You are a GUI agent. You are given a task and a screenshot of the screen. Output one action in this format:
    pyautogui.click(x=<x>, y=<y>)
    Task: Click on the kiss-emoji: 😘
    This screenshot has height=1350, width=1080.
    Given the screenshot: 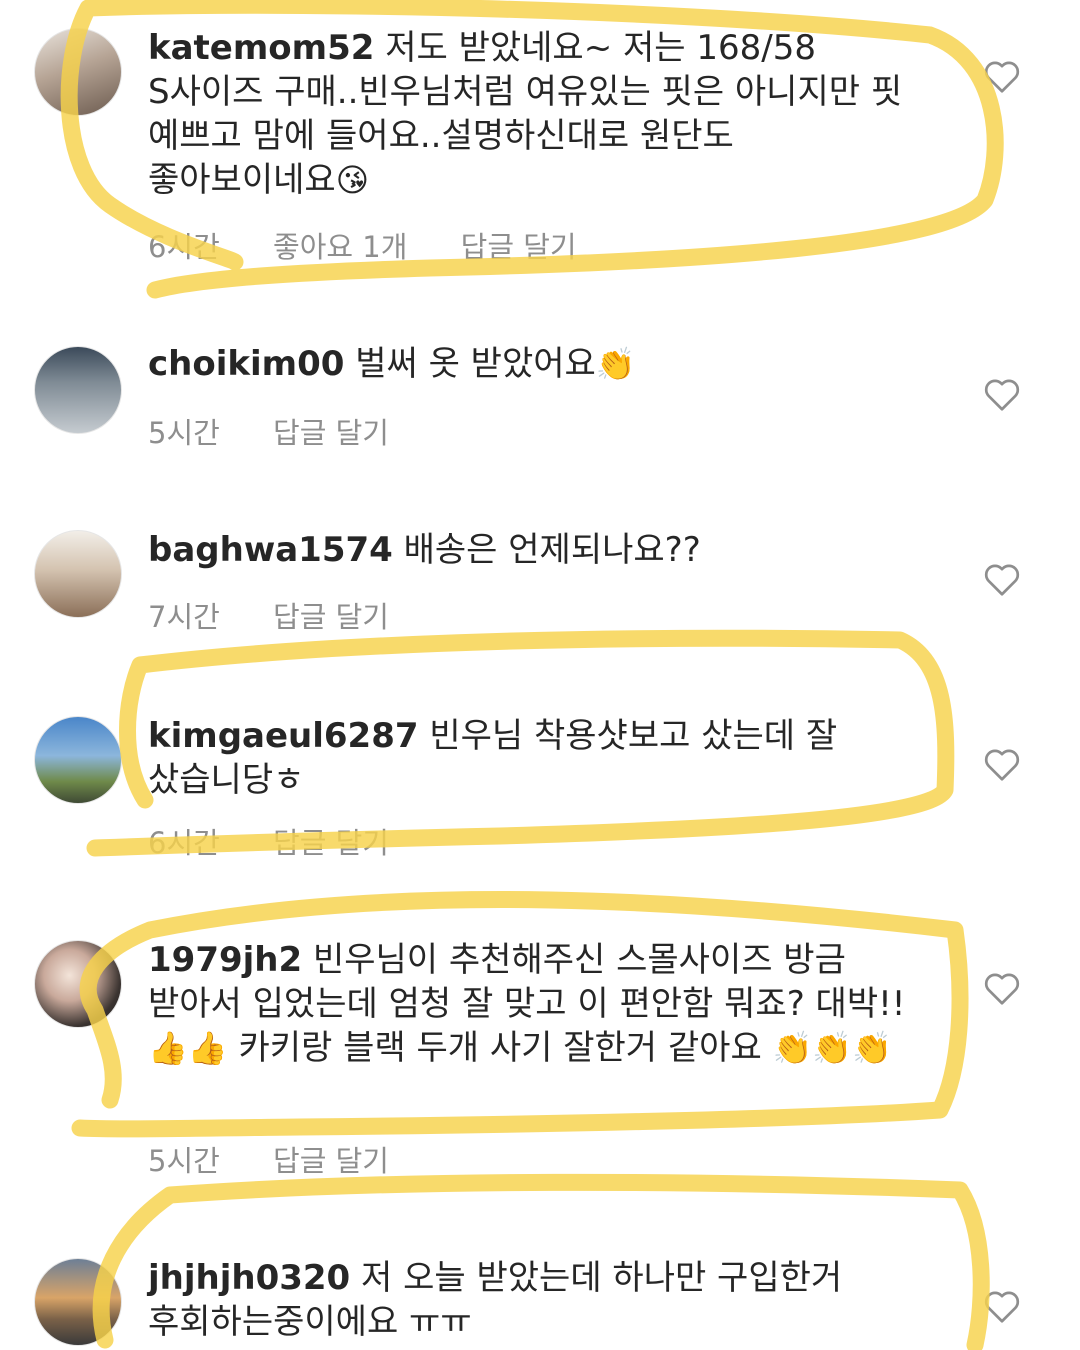 What is the action you would take?
    pyautogui.click(x=352, y=180)
    